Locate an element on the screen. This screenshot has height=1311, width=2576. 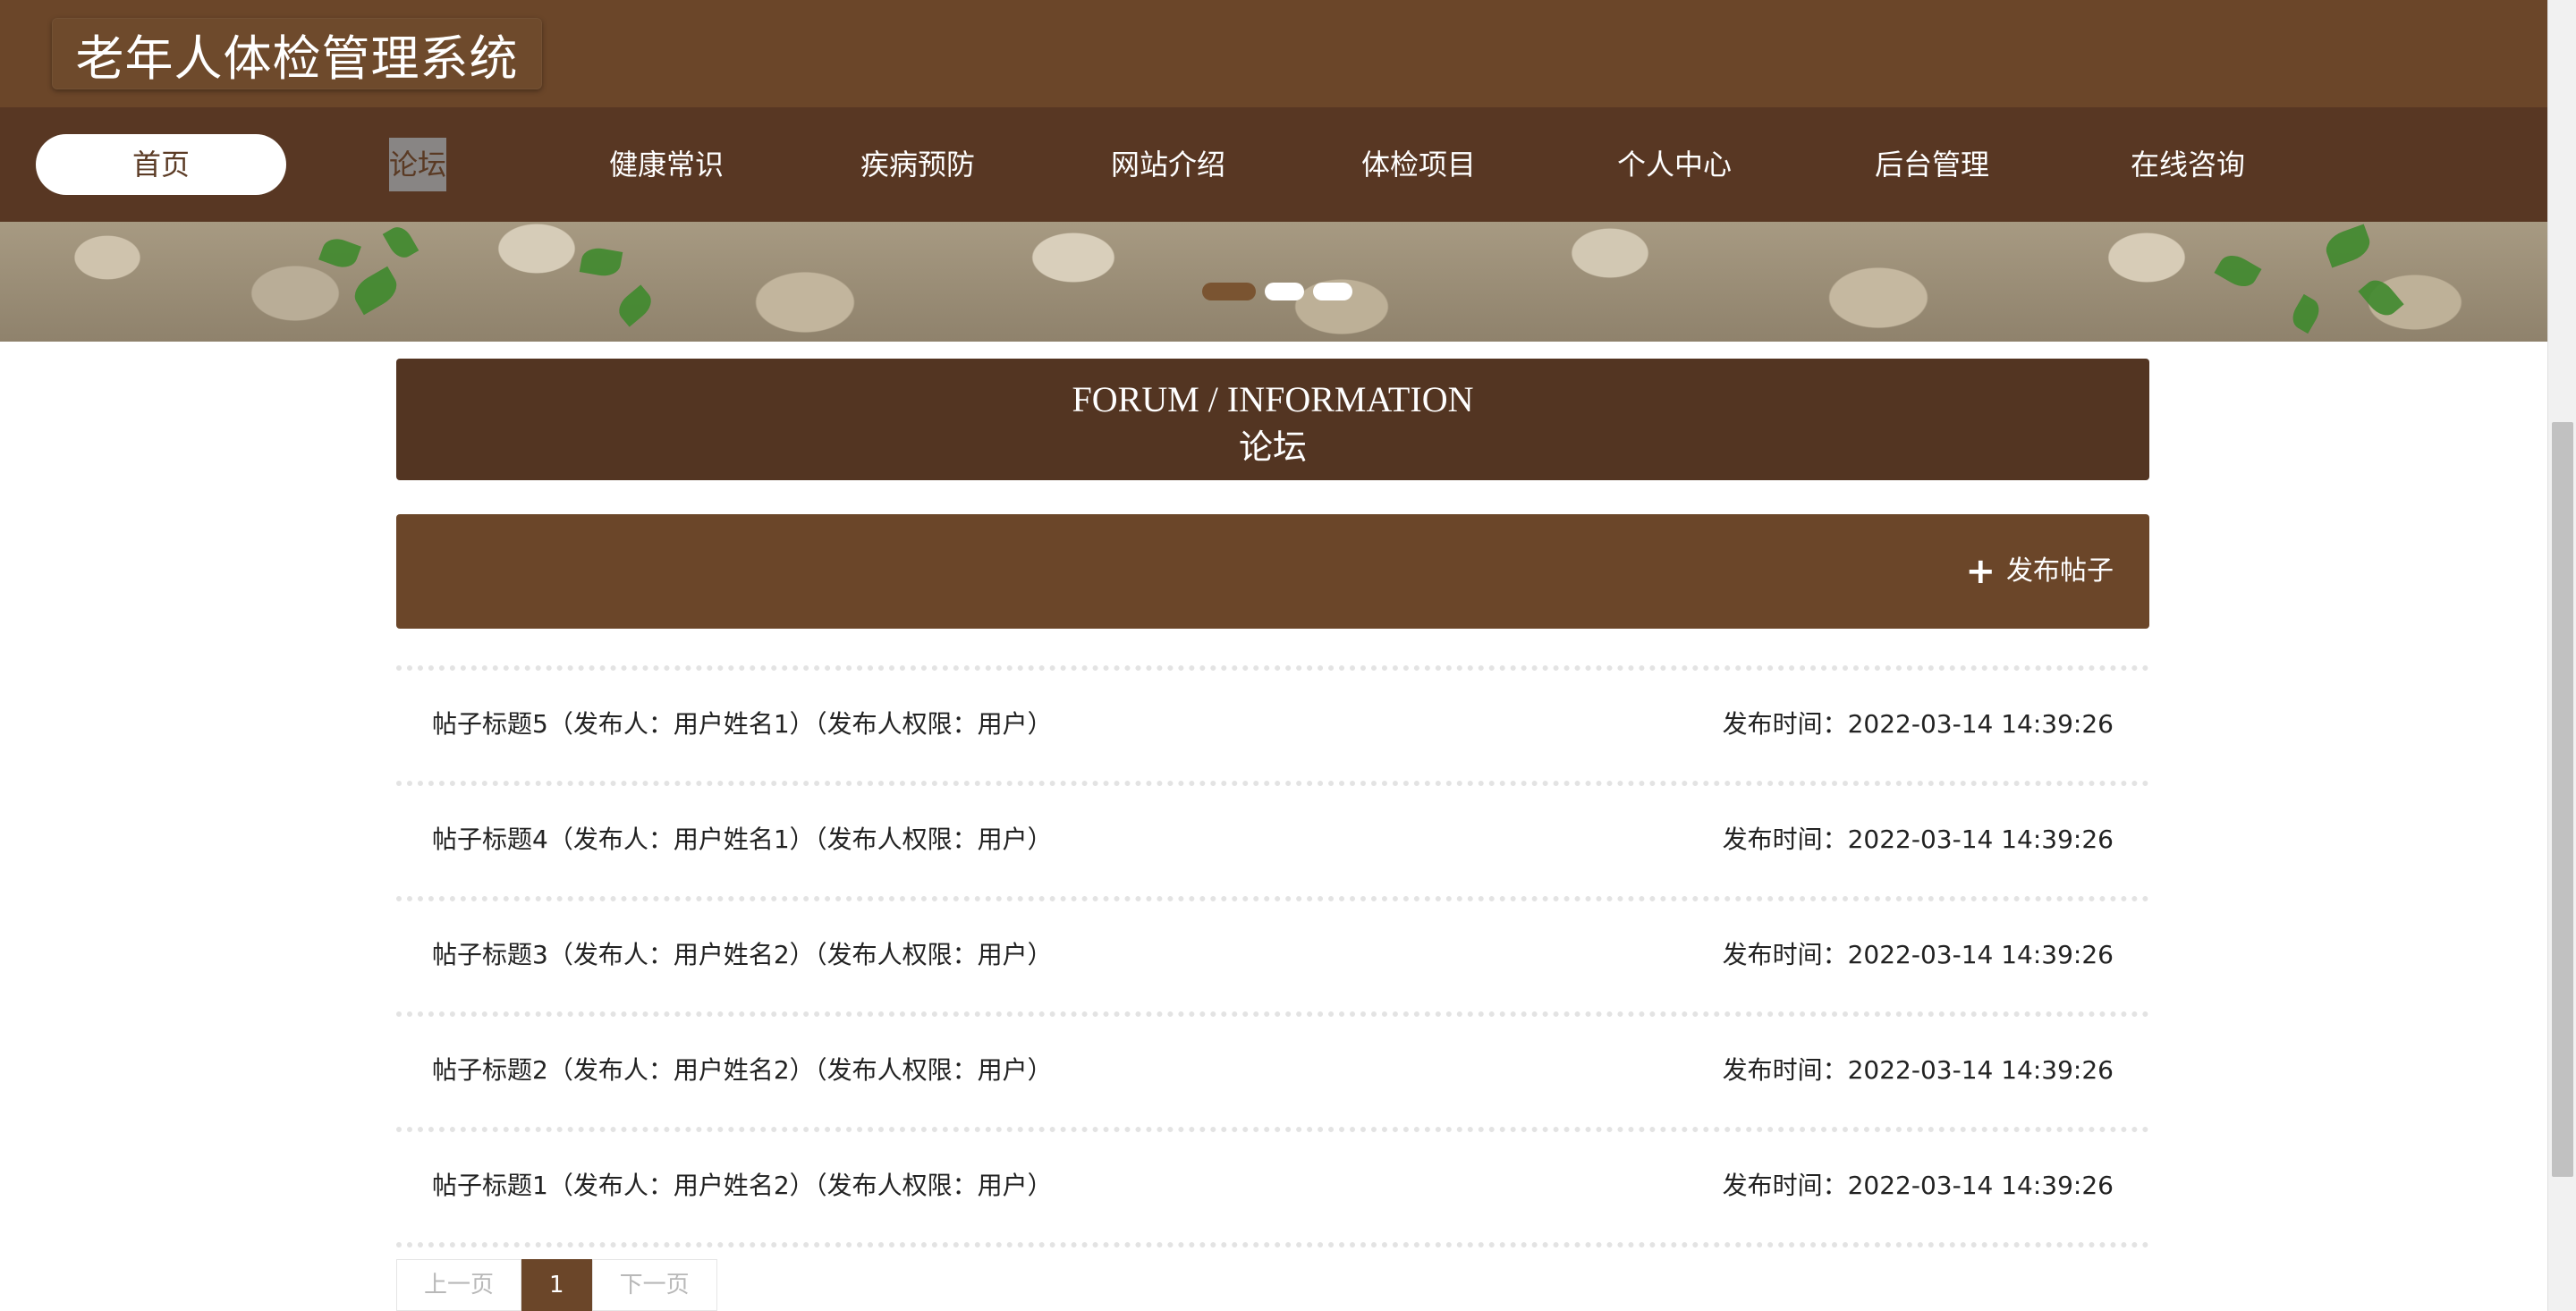
banner-carousel is located at coordinates (1273, 282).